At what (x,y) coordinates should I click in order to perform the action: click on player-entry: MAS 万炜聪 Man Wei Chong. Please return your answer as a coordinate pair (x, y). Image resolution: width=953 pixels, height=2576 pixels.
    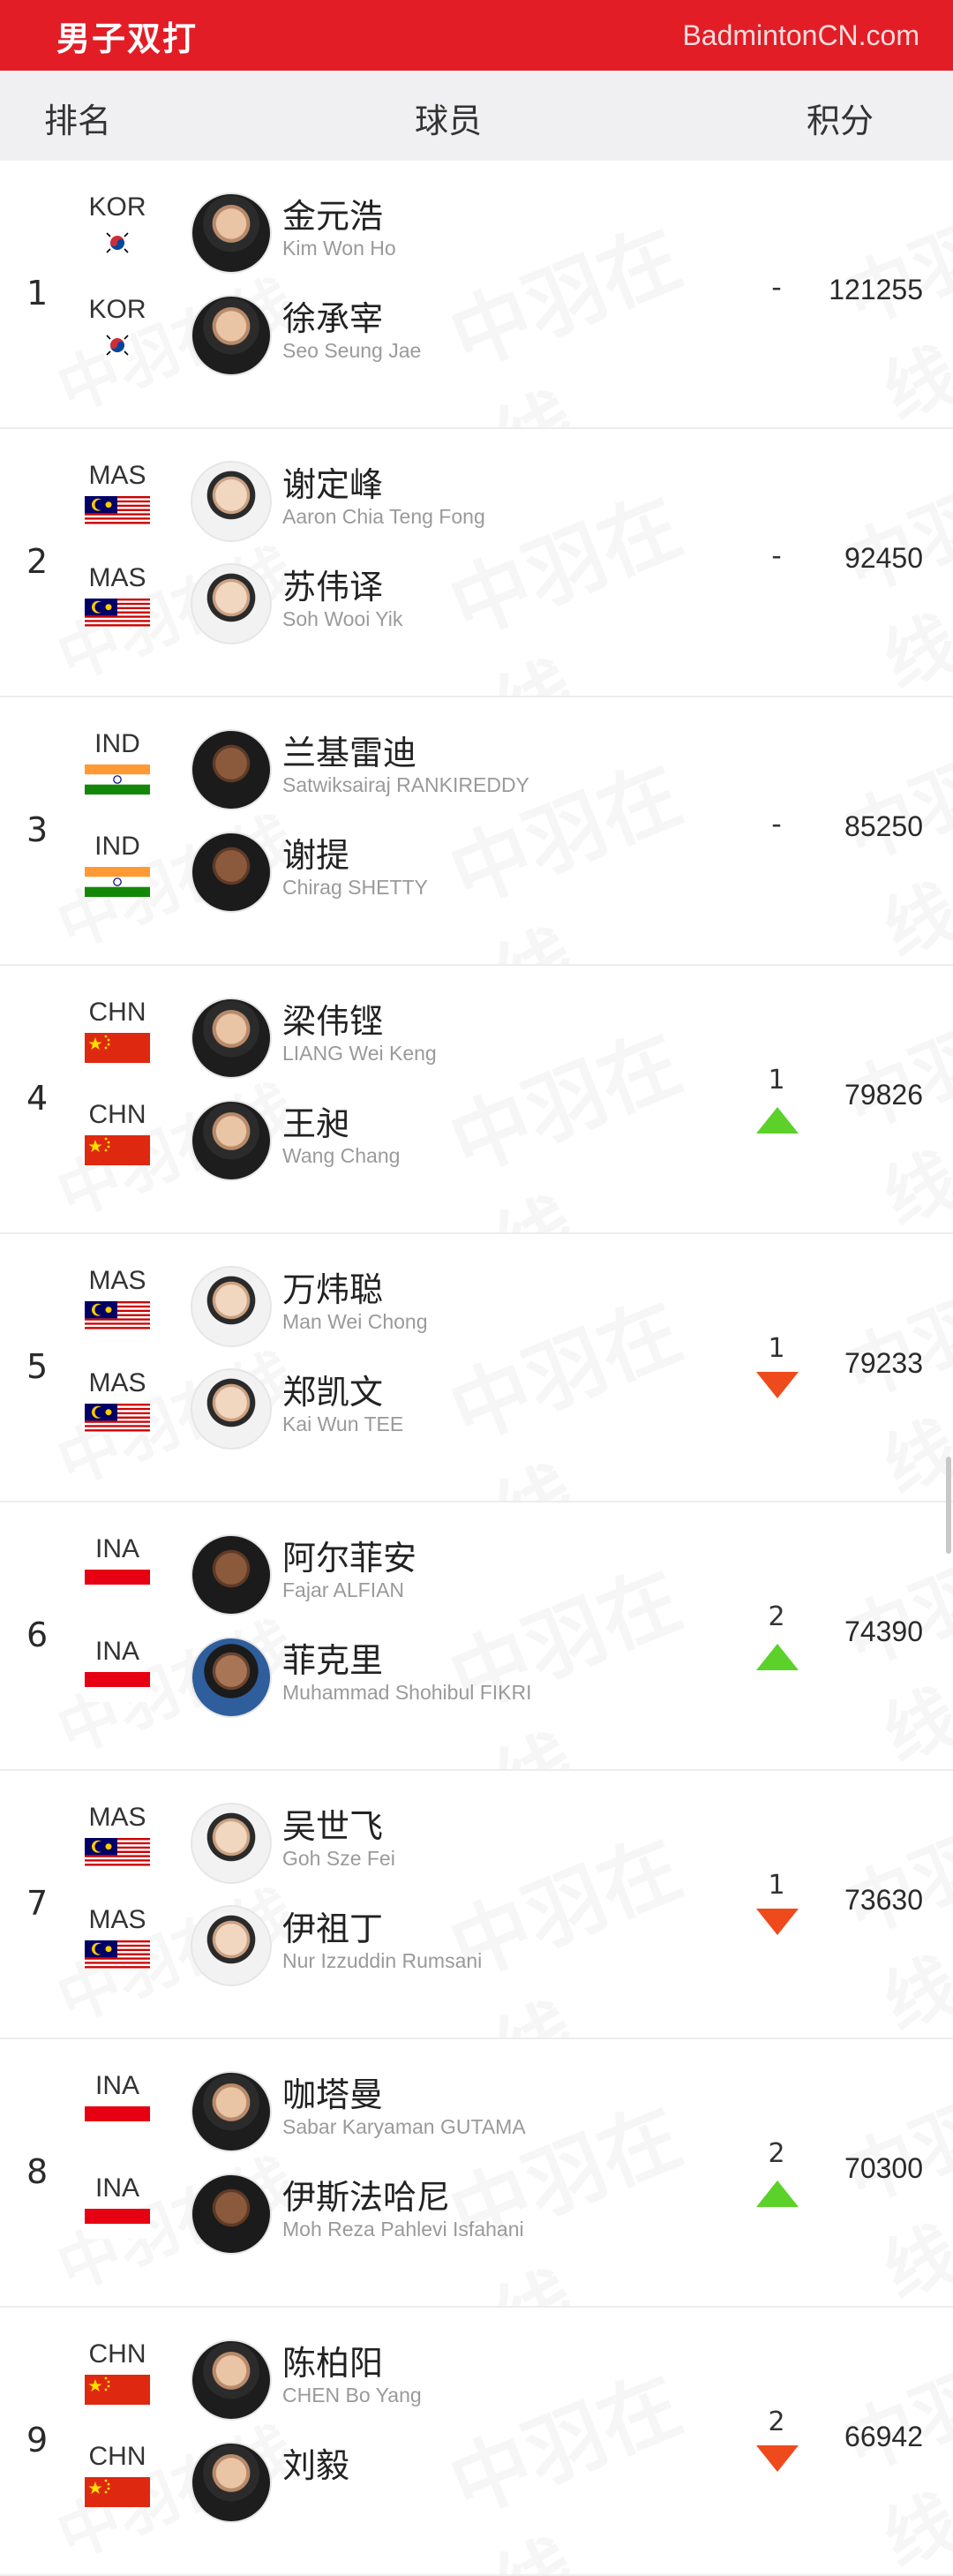
    Looking at the image, I should click on (473, 1315).